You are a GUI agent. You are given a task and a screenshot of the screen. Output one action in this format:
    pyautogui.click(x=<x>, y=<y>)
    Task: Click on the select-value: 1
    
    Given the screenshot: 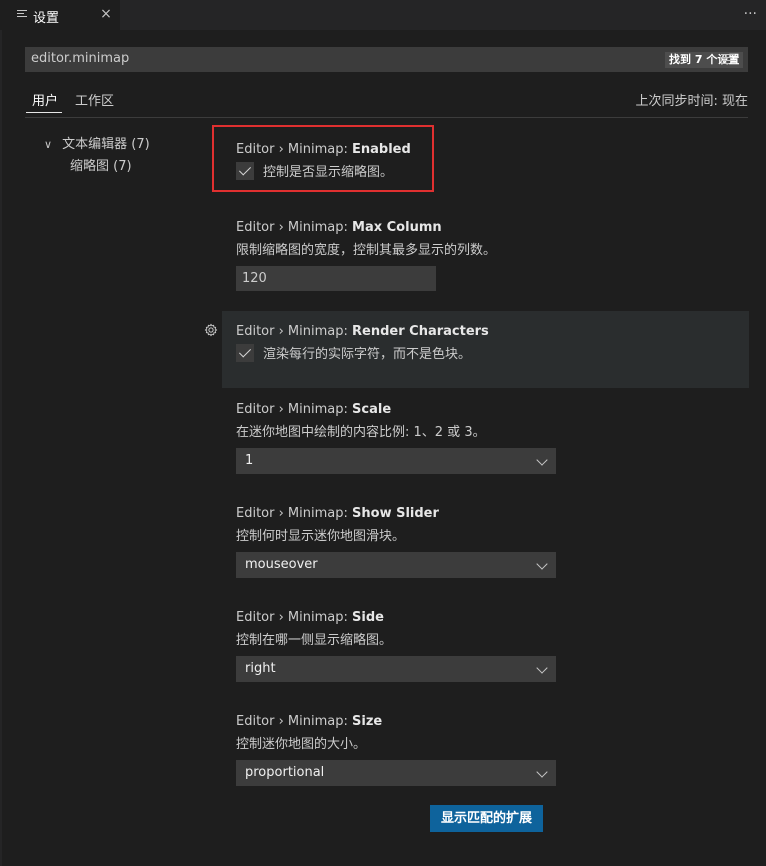 What is the action you would take?
    pyautogui.click(x=249, y=460)
    